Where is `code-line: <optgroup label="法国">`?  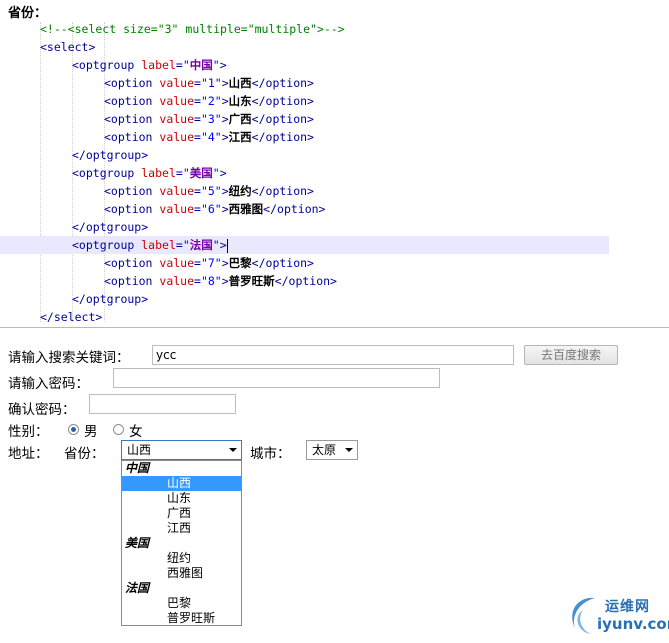 code-line: <optgroup label="法国"> is located at coordinates (304, 245).